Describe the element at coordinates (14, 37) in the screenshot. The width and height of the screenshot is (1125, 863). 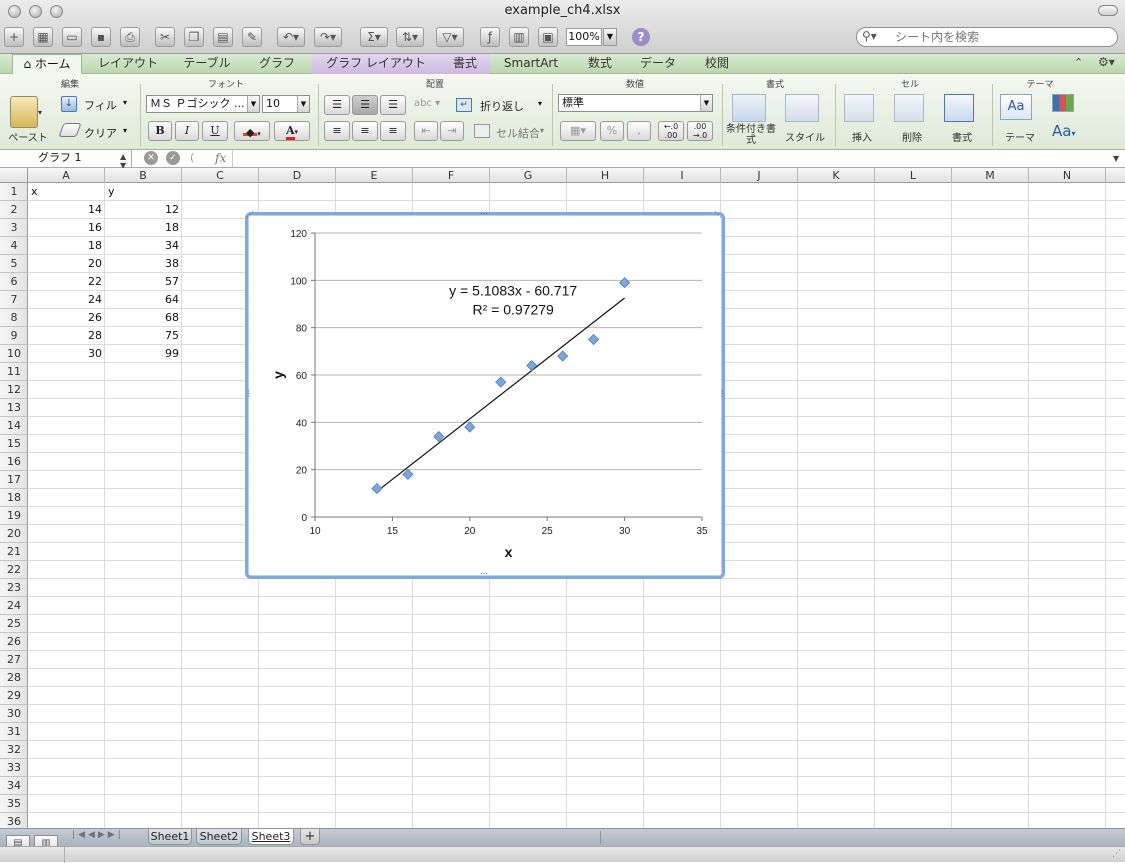
I see `new-document-icon: +` at that location.